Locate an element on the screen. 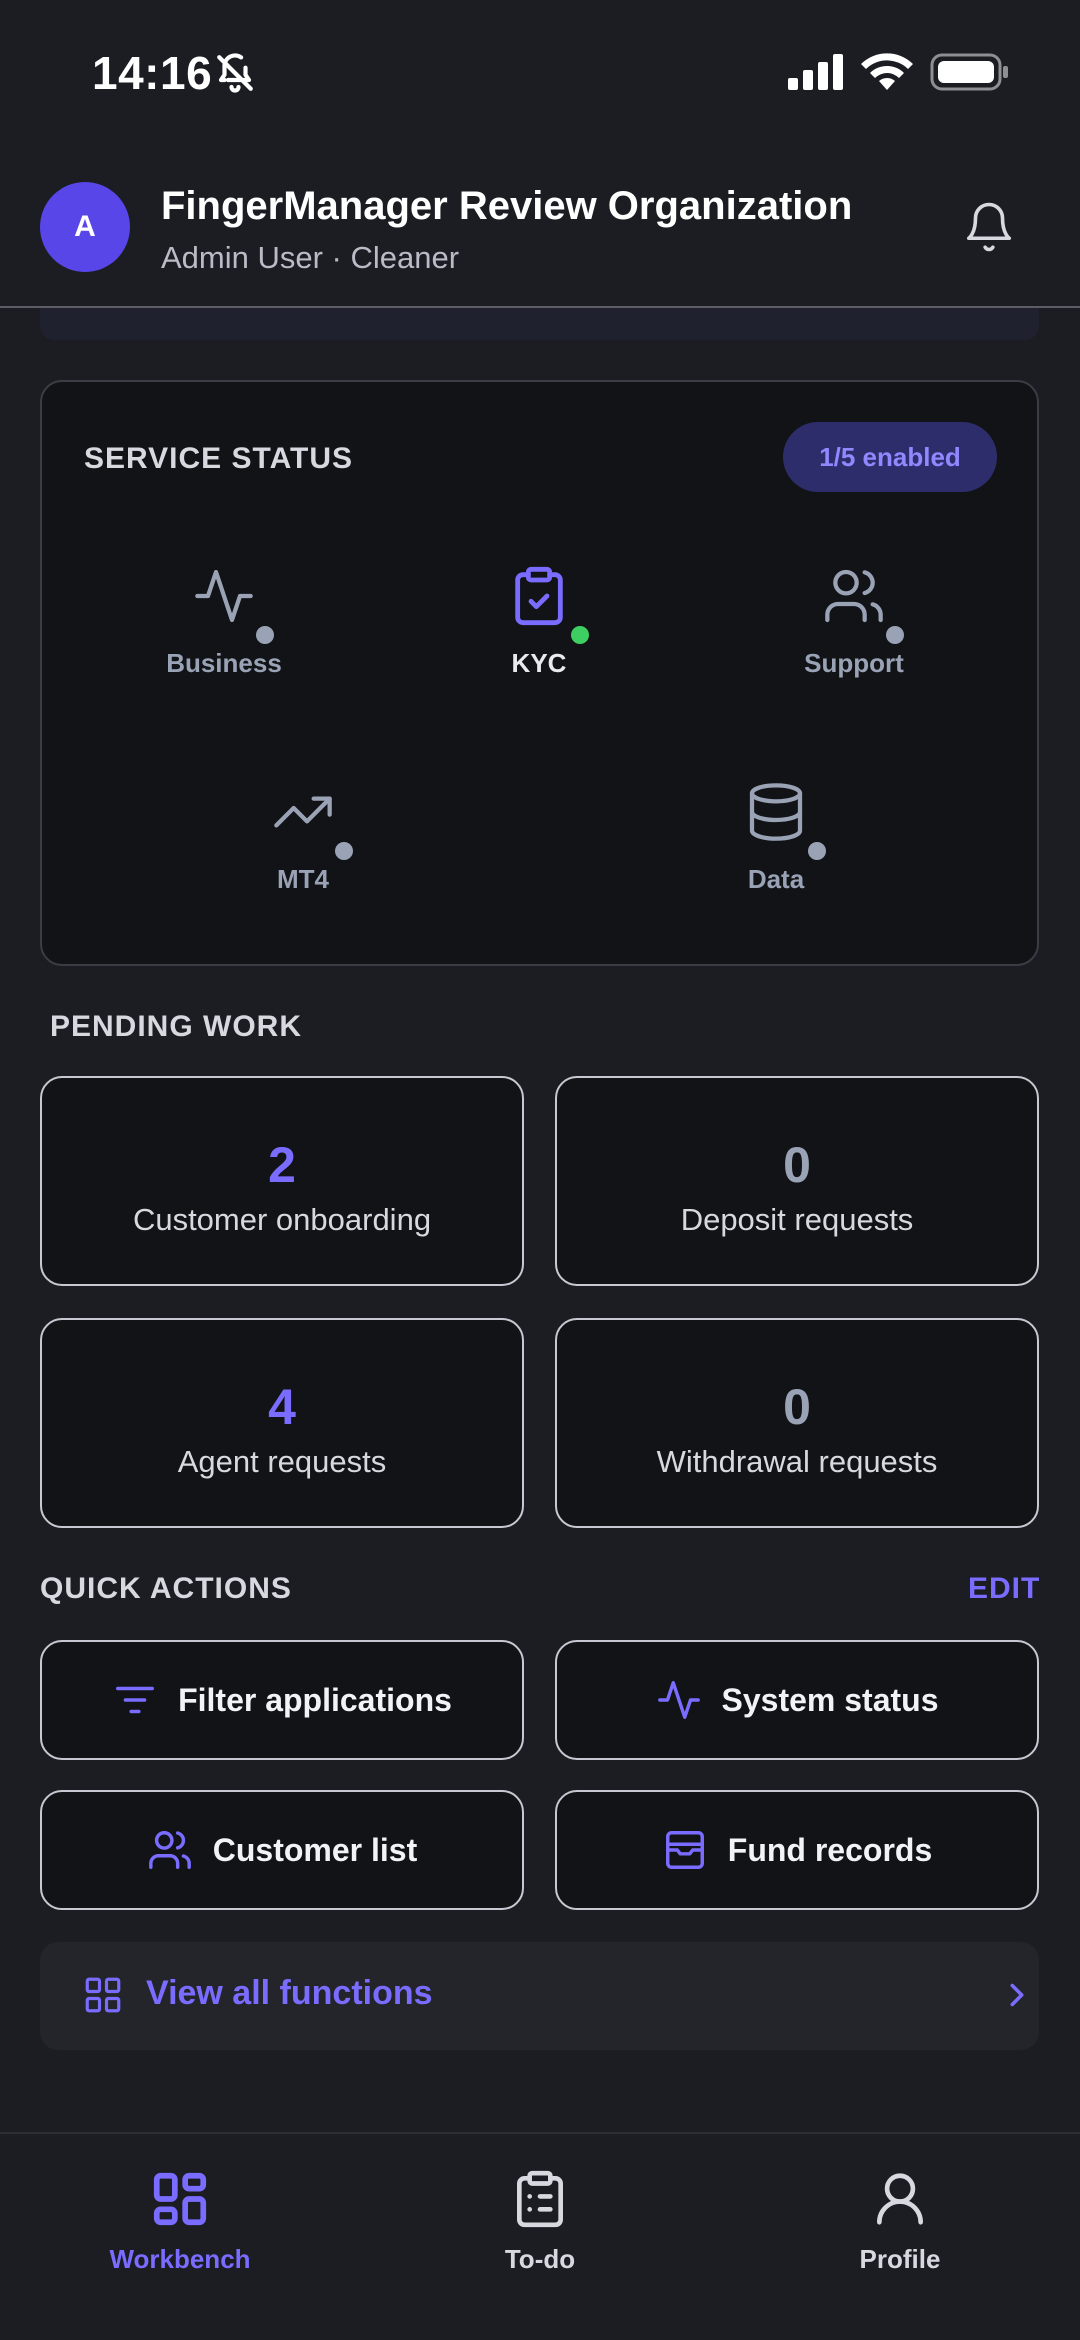  avatar: A is located at coordinates (85, 227).